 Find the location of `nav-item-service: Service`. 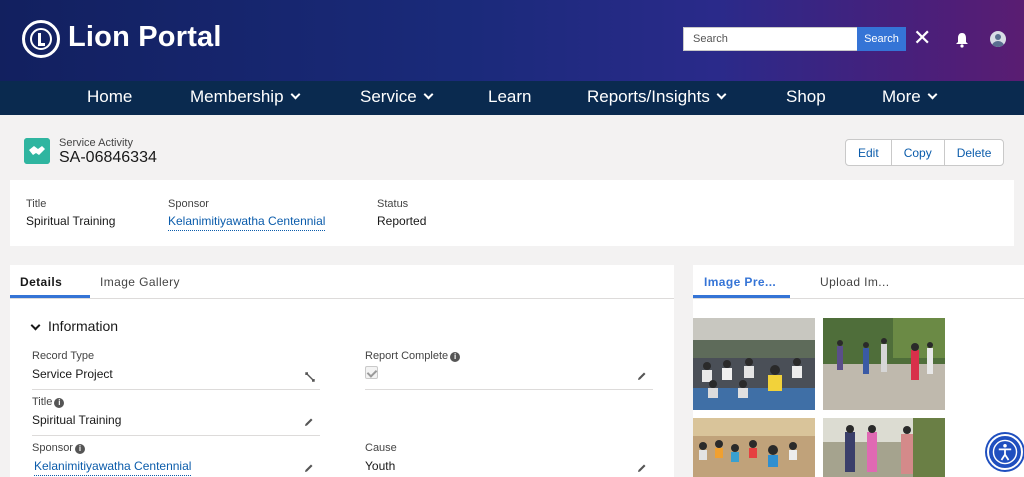

nav-item-service: Service is located at coordinates (397, 97).